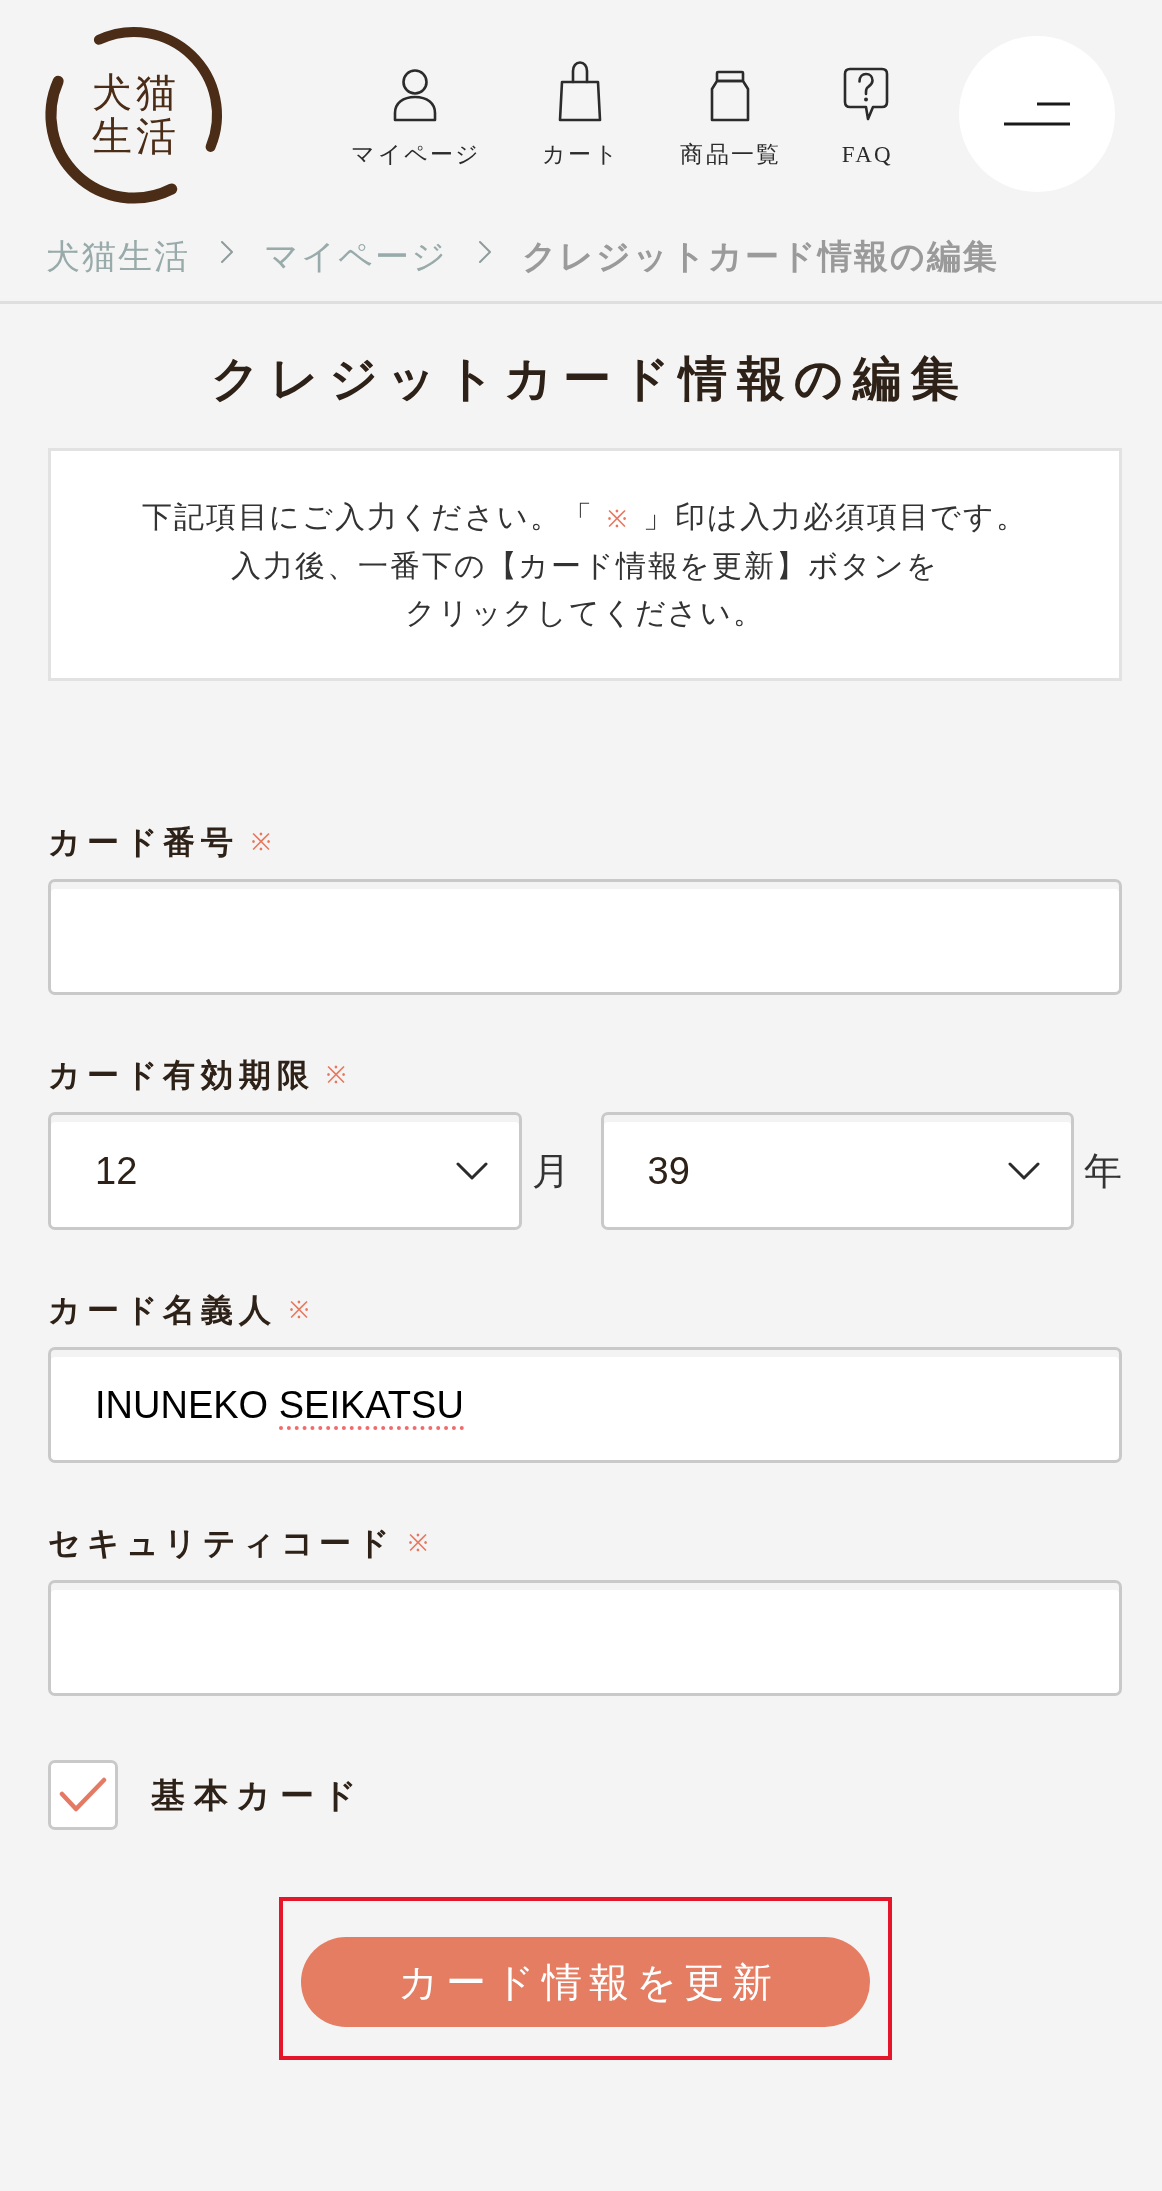 Image resolution: width=1162 pixels, height=2191 pixels. What do you see at coordinates (1037, 114) in the screenshot?
I see `menu-icon` at bounding box center [1037, 114].